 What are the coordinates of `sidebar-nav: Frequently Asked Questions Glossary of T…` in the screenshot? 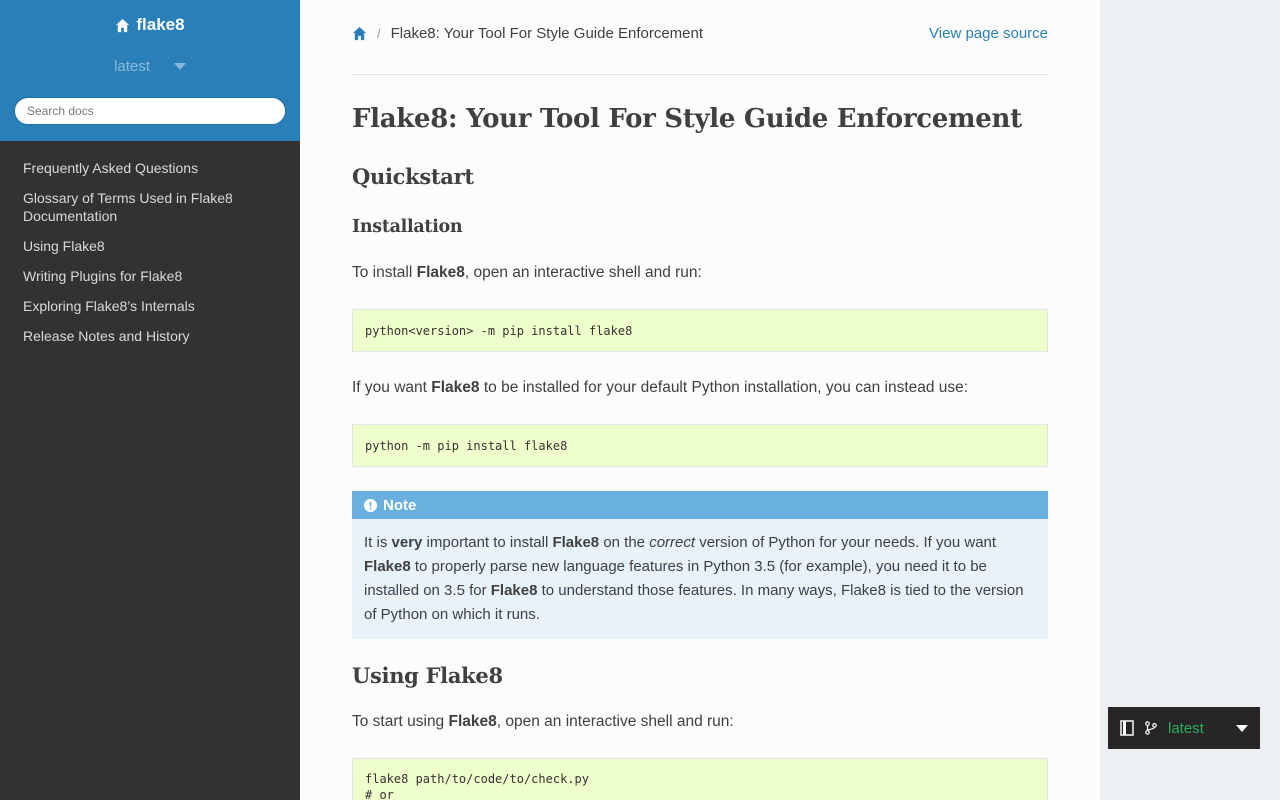 It's located at (150, 243).